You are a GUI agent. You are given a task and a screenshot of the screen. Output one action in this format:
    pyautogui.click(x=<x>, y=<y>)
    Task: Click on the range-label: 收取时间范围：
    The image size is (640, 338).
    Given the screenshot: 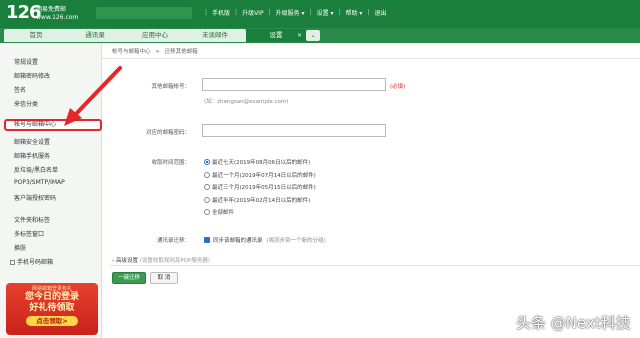 What is the action you would take?
    pyautogui.click(x=170, y=163)
    